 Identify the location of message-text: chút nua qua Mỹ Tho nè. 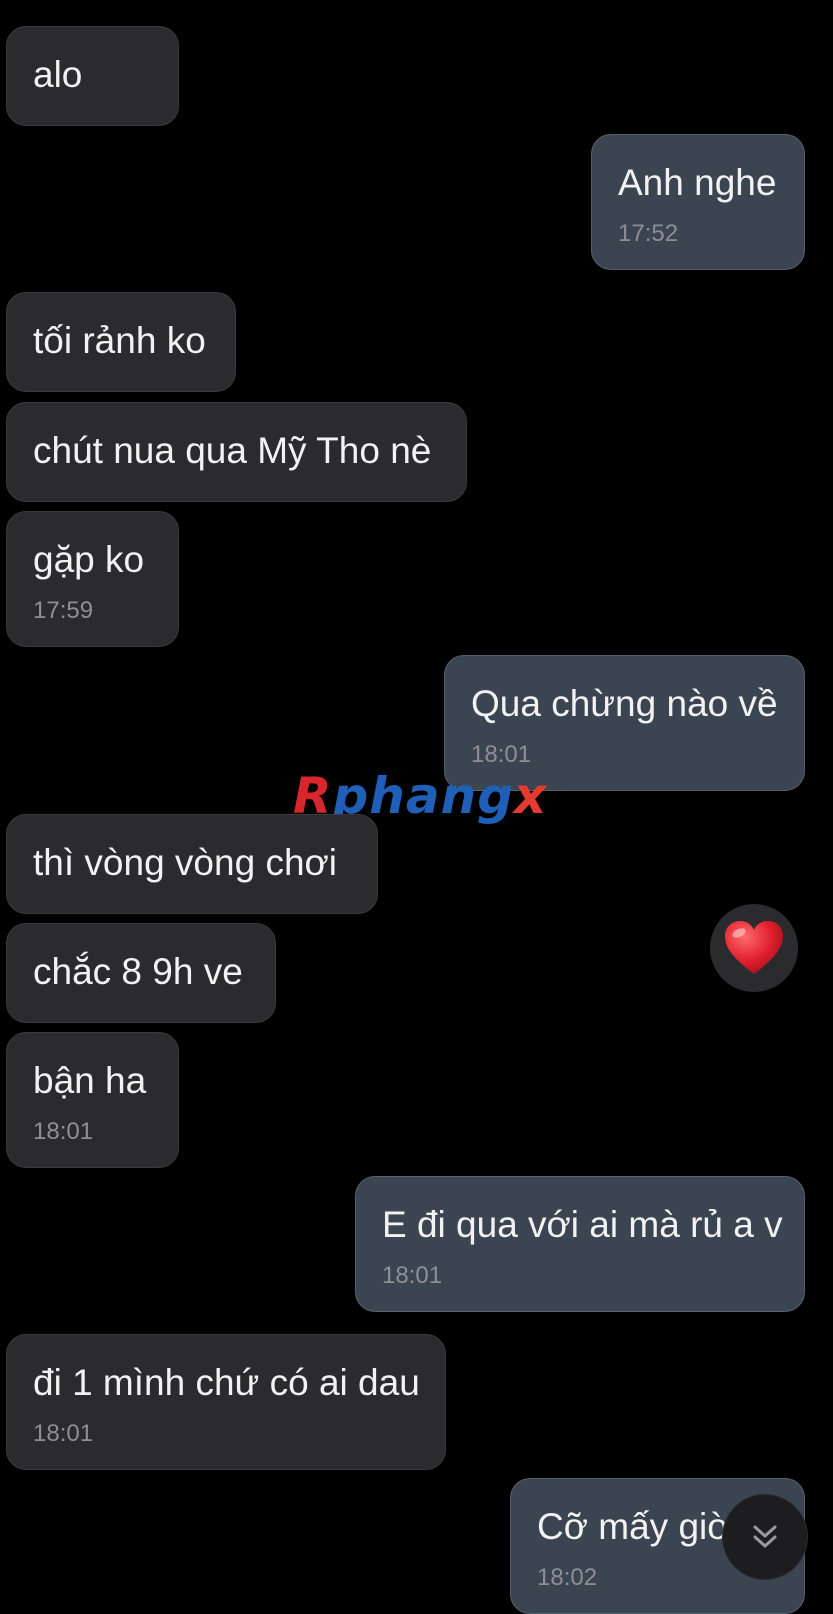
(232, 450).